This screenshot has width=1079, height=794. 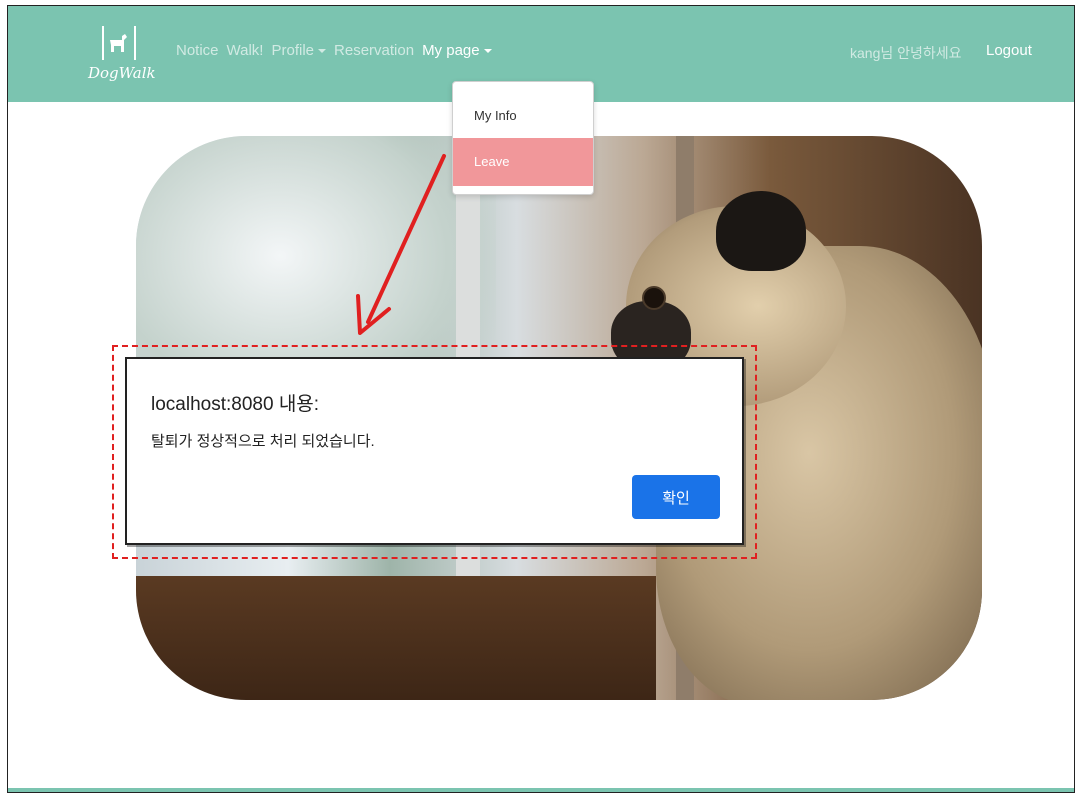 What do you see at coordinates (523, 162) in the screenshot?
I see `dropdown-item-leave: Leave` at bounding box center [523, 162].